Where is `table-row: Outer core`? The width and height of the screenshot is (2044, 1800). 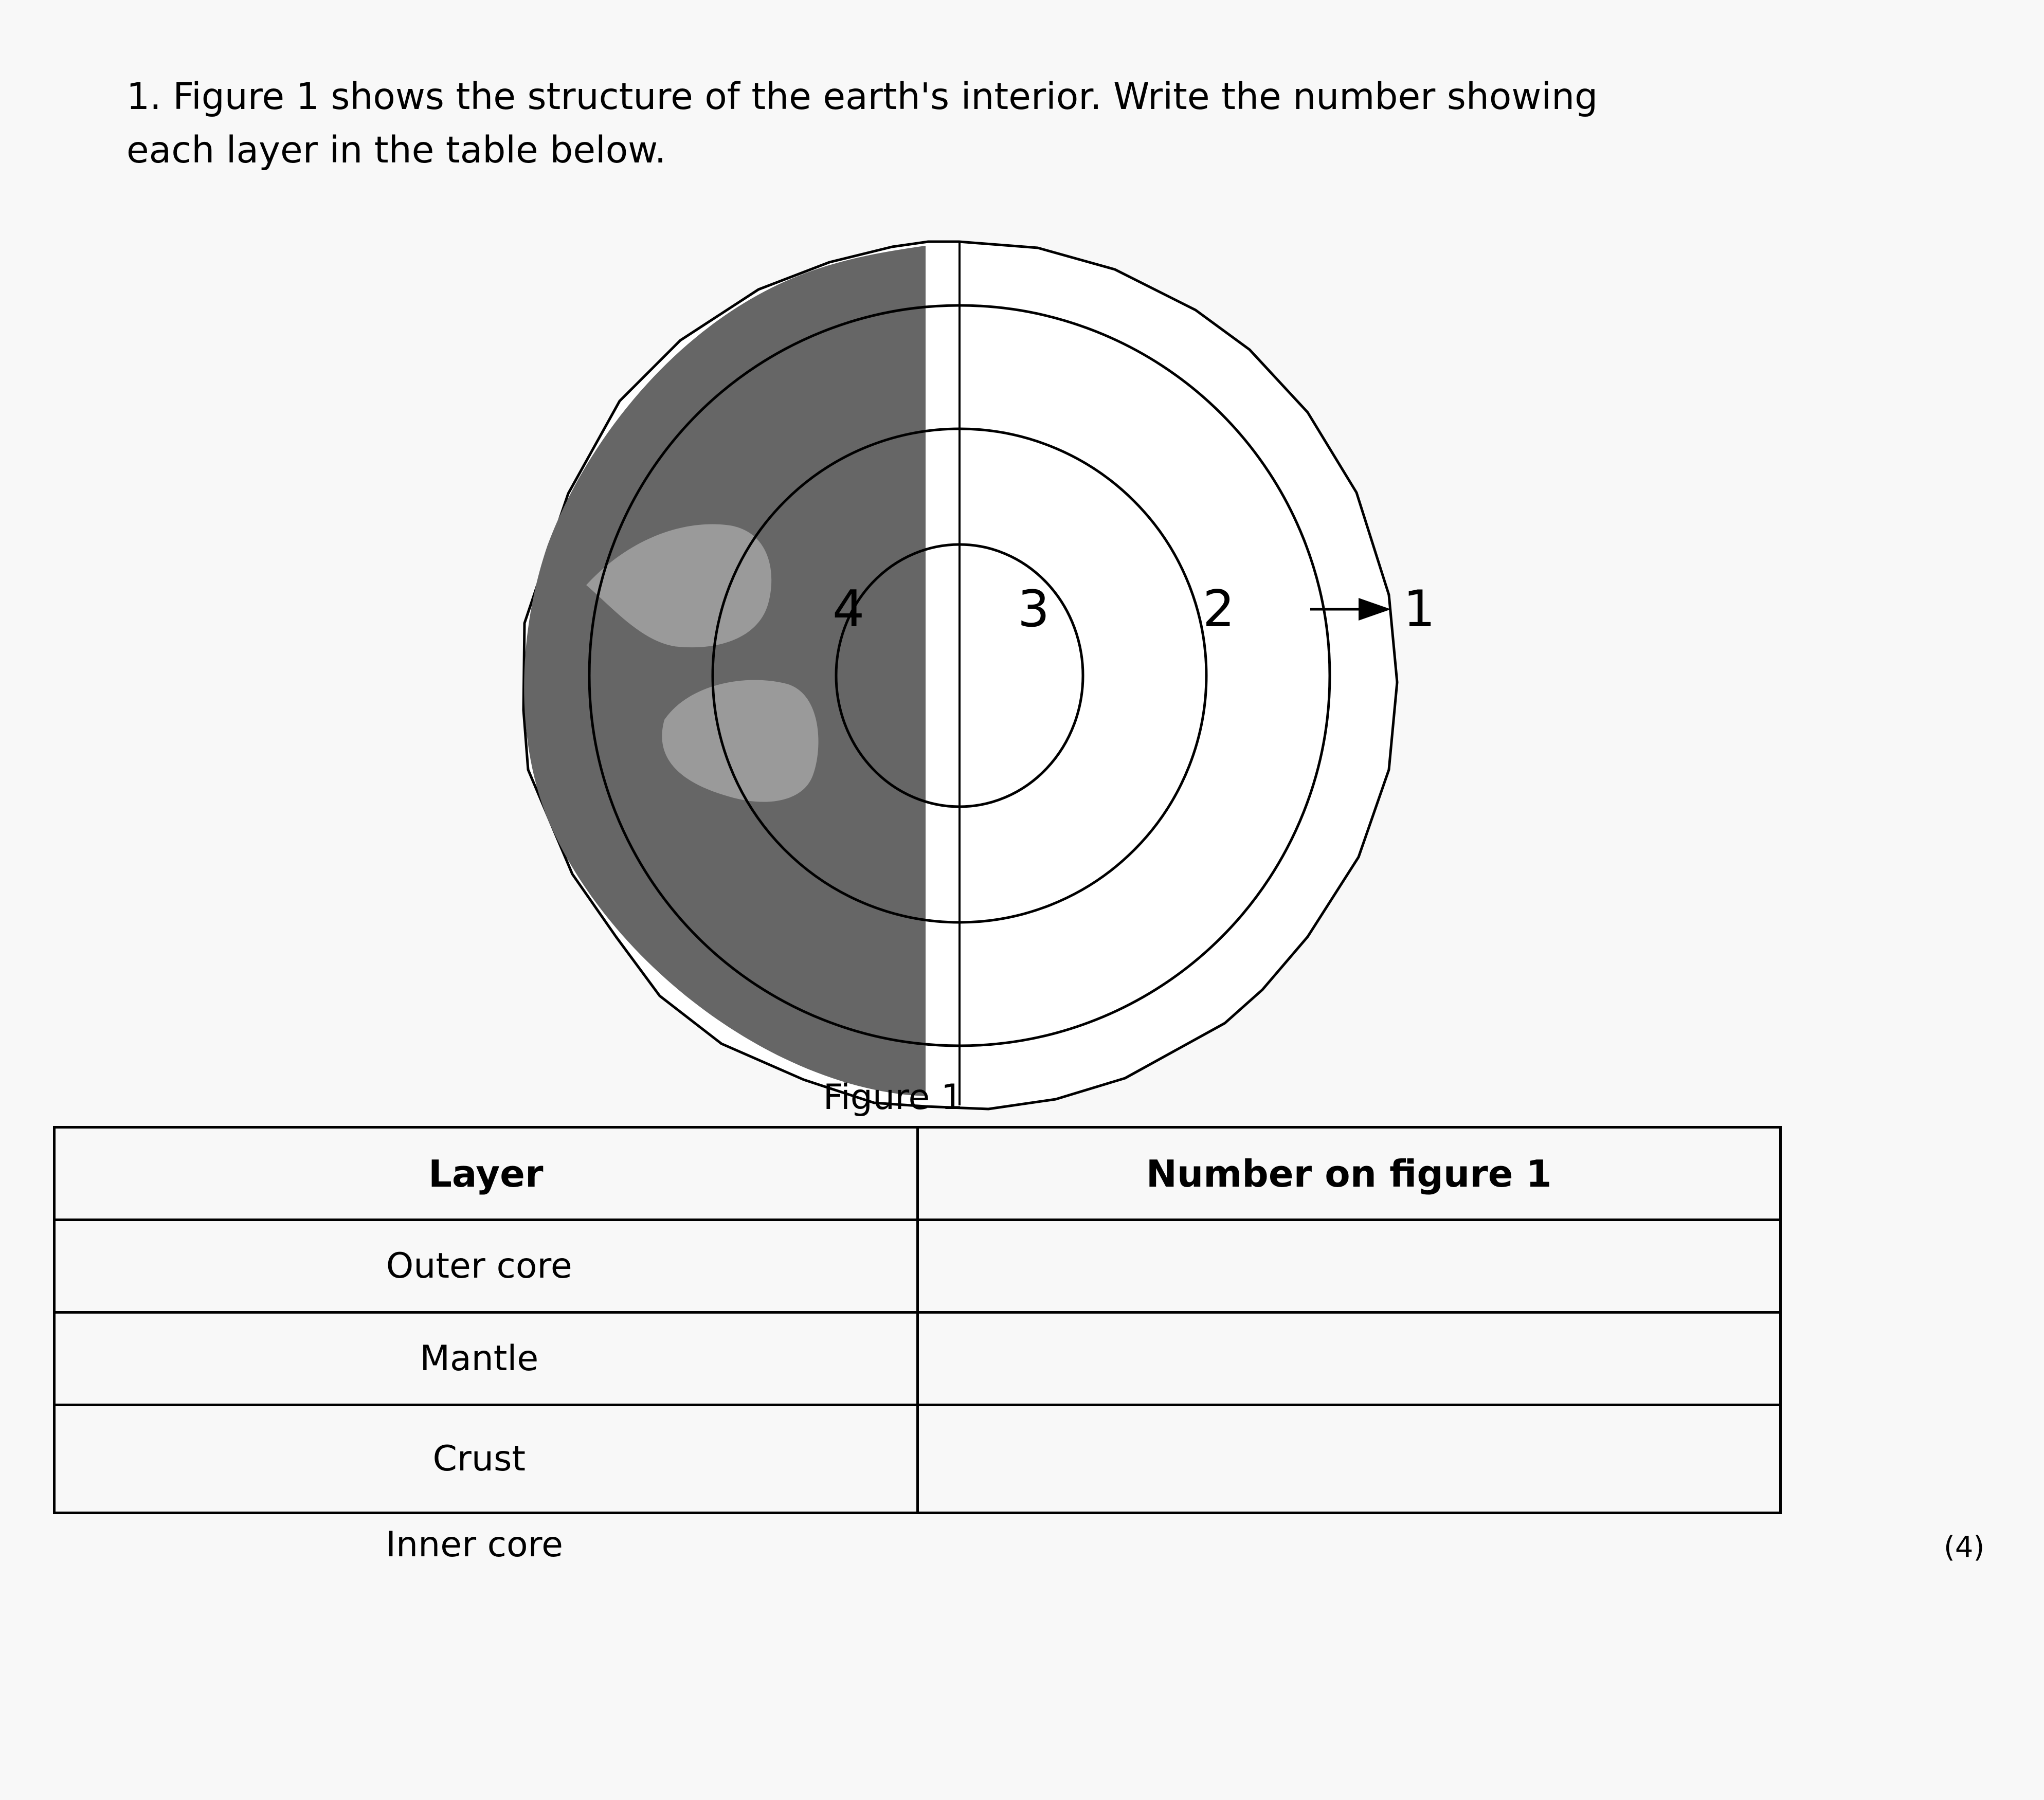 table-row: Outer core is located at coordinates (918, 1266).